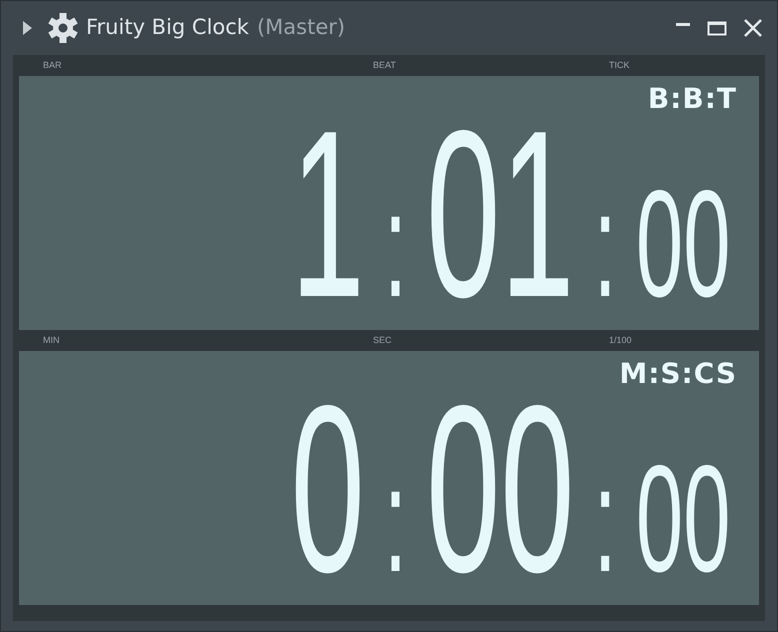 Image resolution: width=778 pixels, height=632 pixels. Describe the element at coordinates (51, 340) in the screenshot. I see `unit-label: MIN` at that location.